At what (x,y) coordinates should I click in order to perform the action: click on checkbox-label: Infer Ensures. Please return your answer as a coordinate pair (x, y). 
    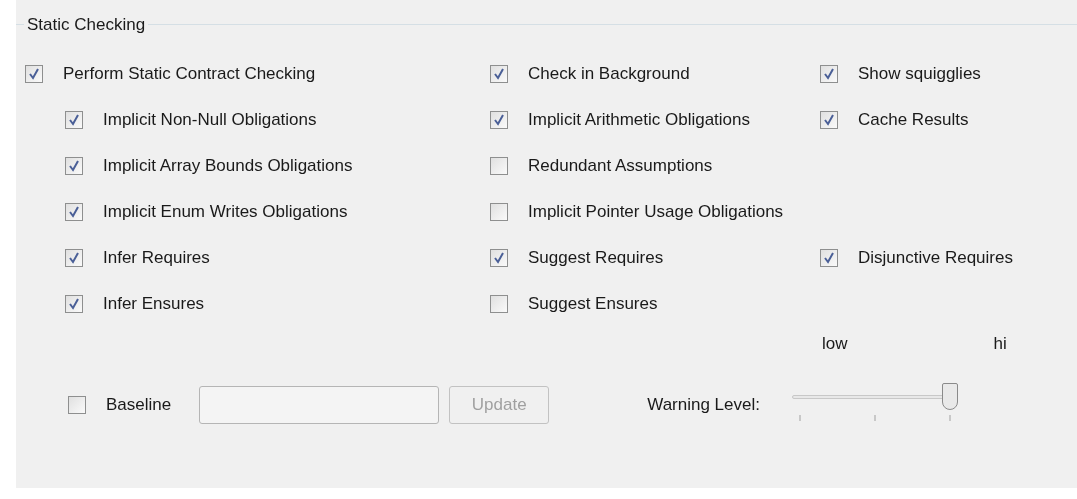
    Looking at the image, I should click on (154, 303).